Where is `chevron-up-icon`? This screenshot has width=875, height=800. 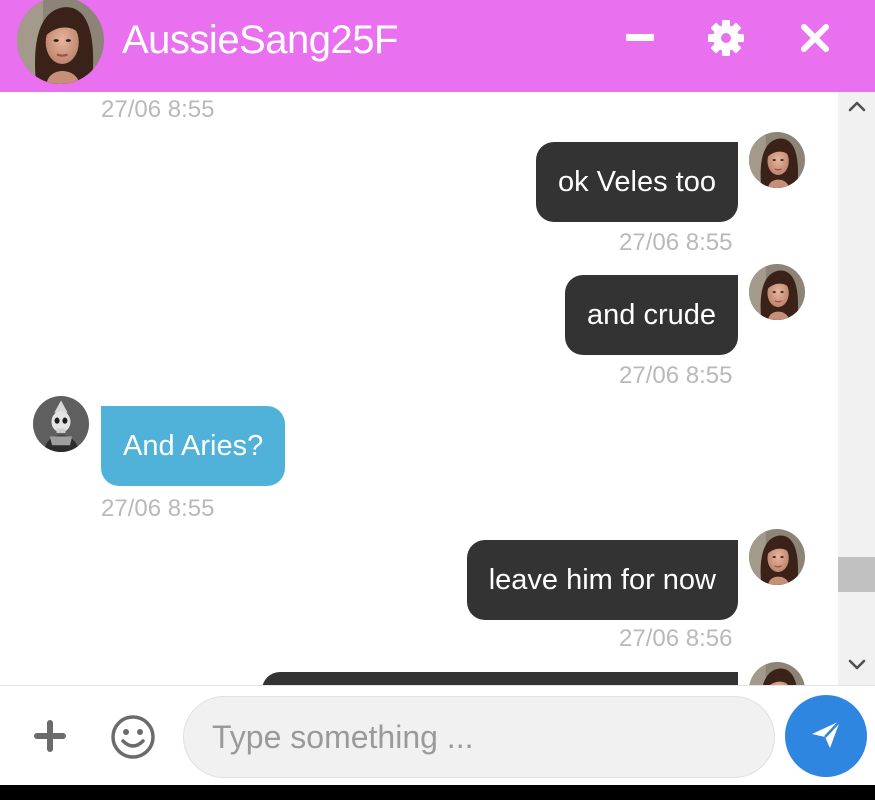 chevron-up-icon is located at coordinates (857, 108).